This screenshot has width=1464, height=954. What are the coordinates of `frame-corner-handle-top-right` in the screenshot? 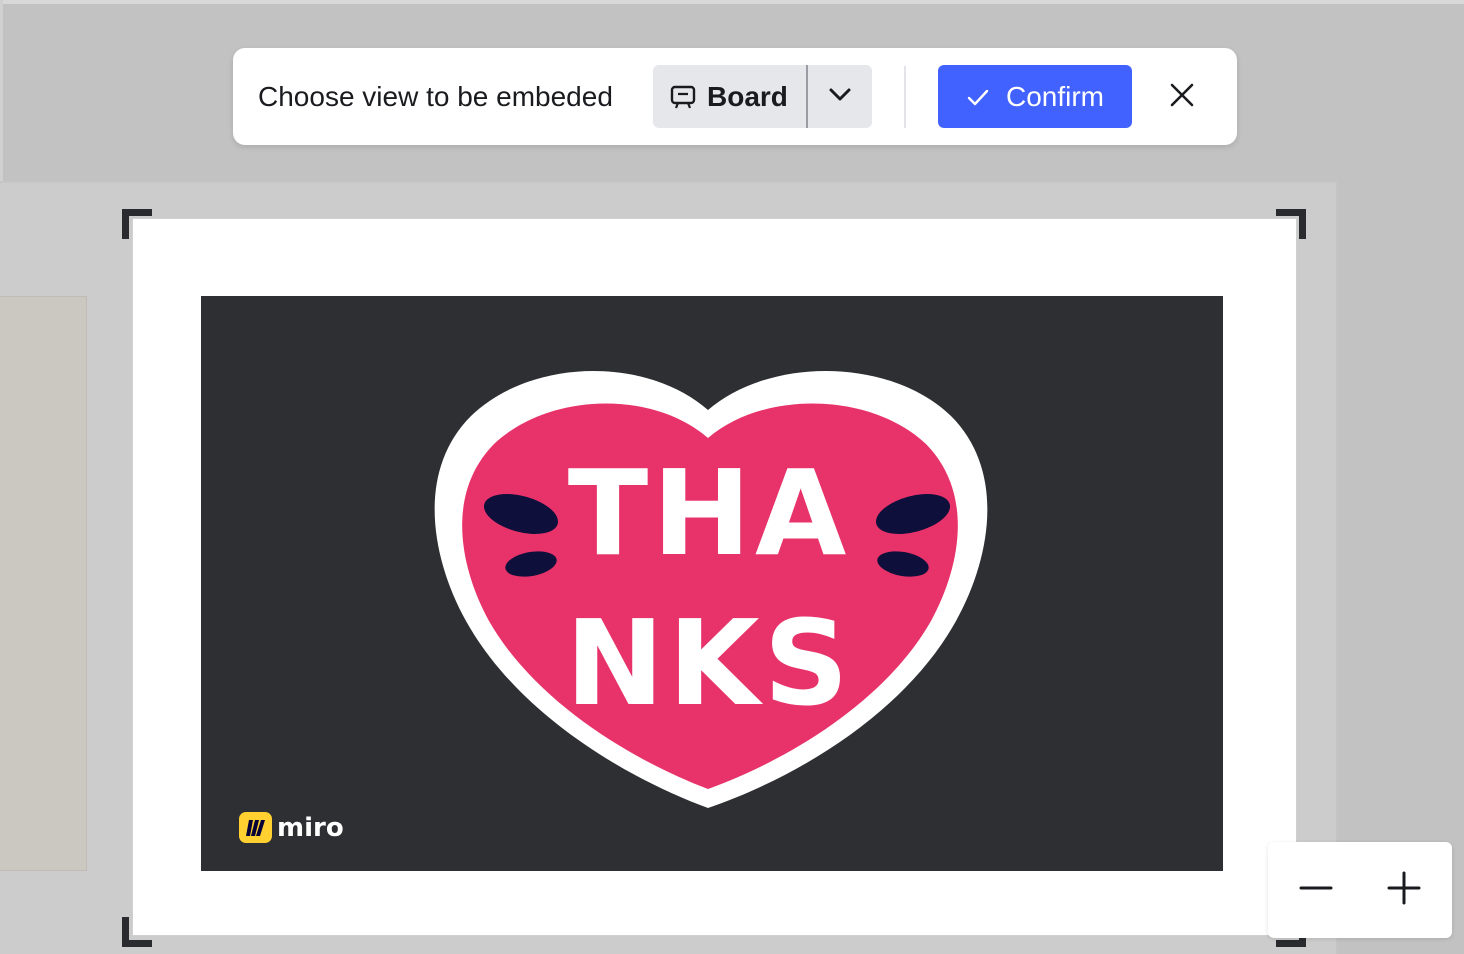 It's located at (1291, 224).